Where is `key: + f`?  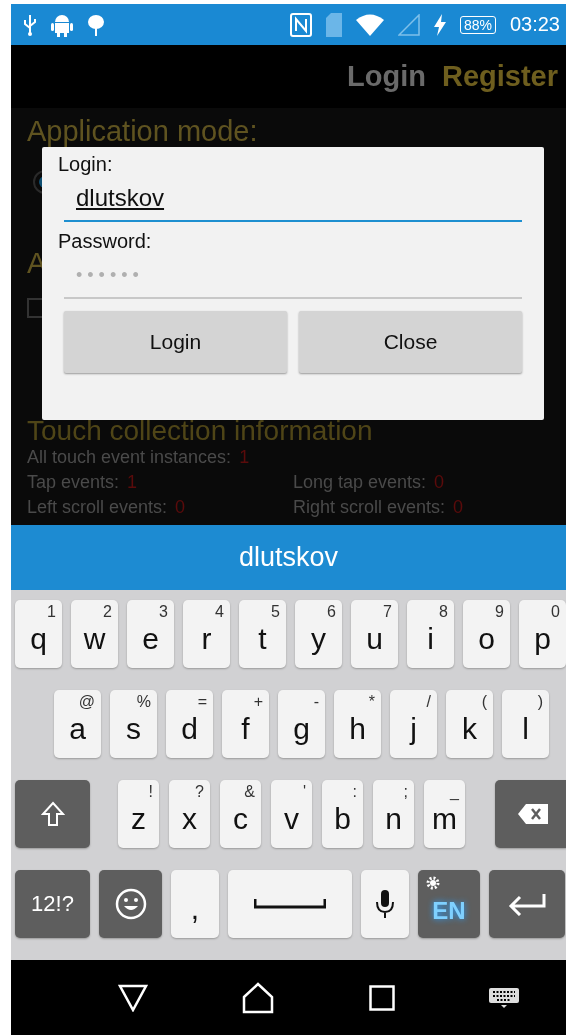 key: + f is located at coordinates (245, 724).